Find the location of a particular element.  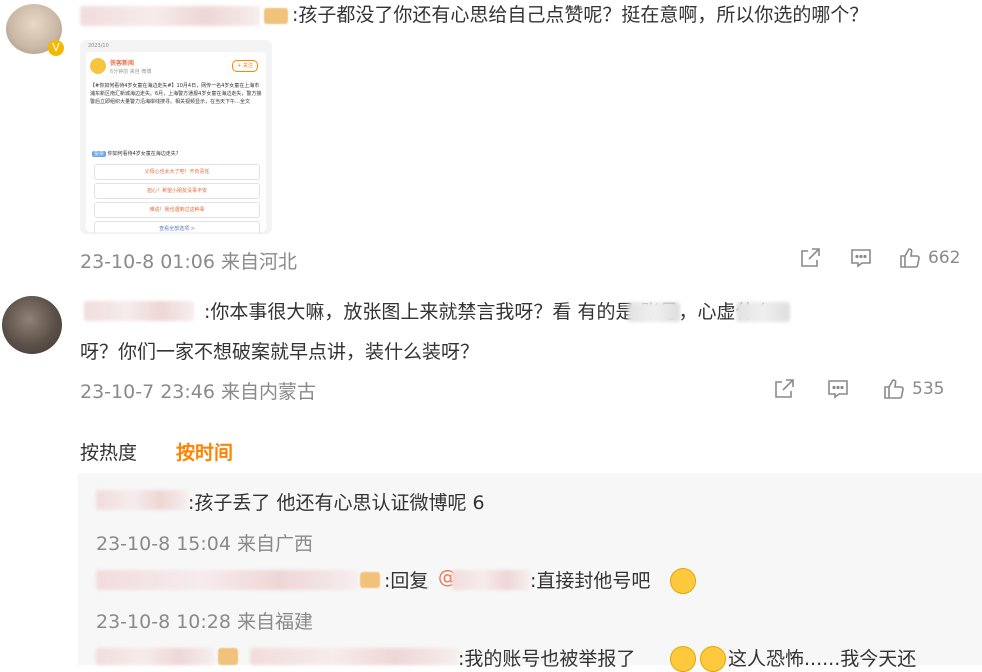

reply-meta: 23-10-8 15:04 来自广西 is located at coordinates (204, 544).